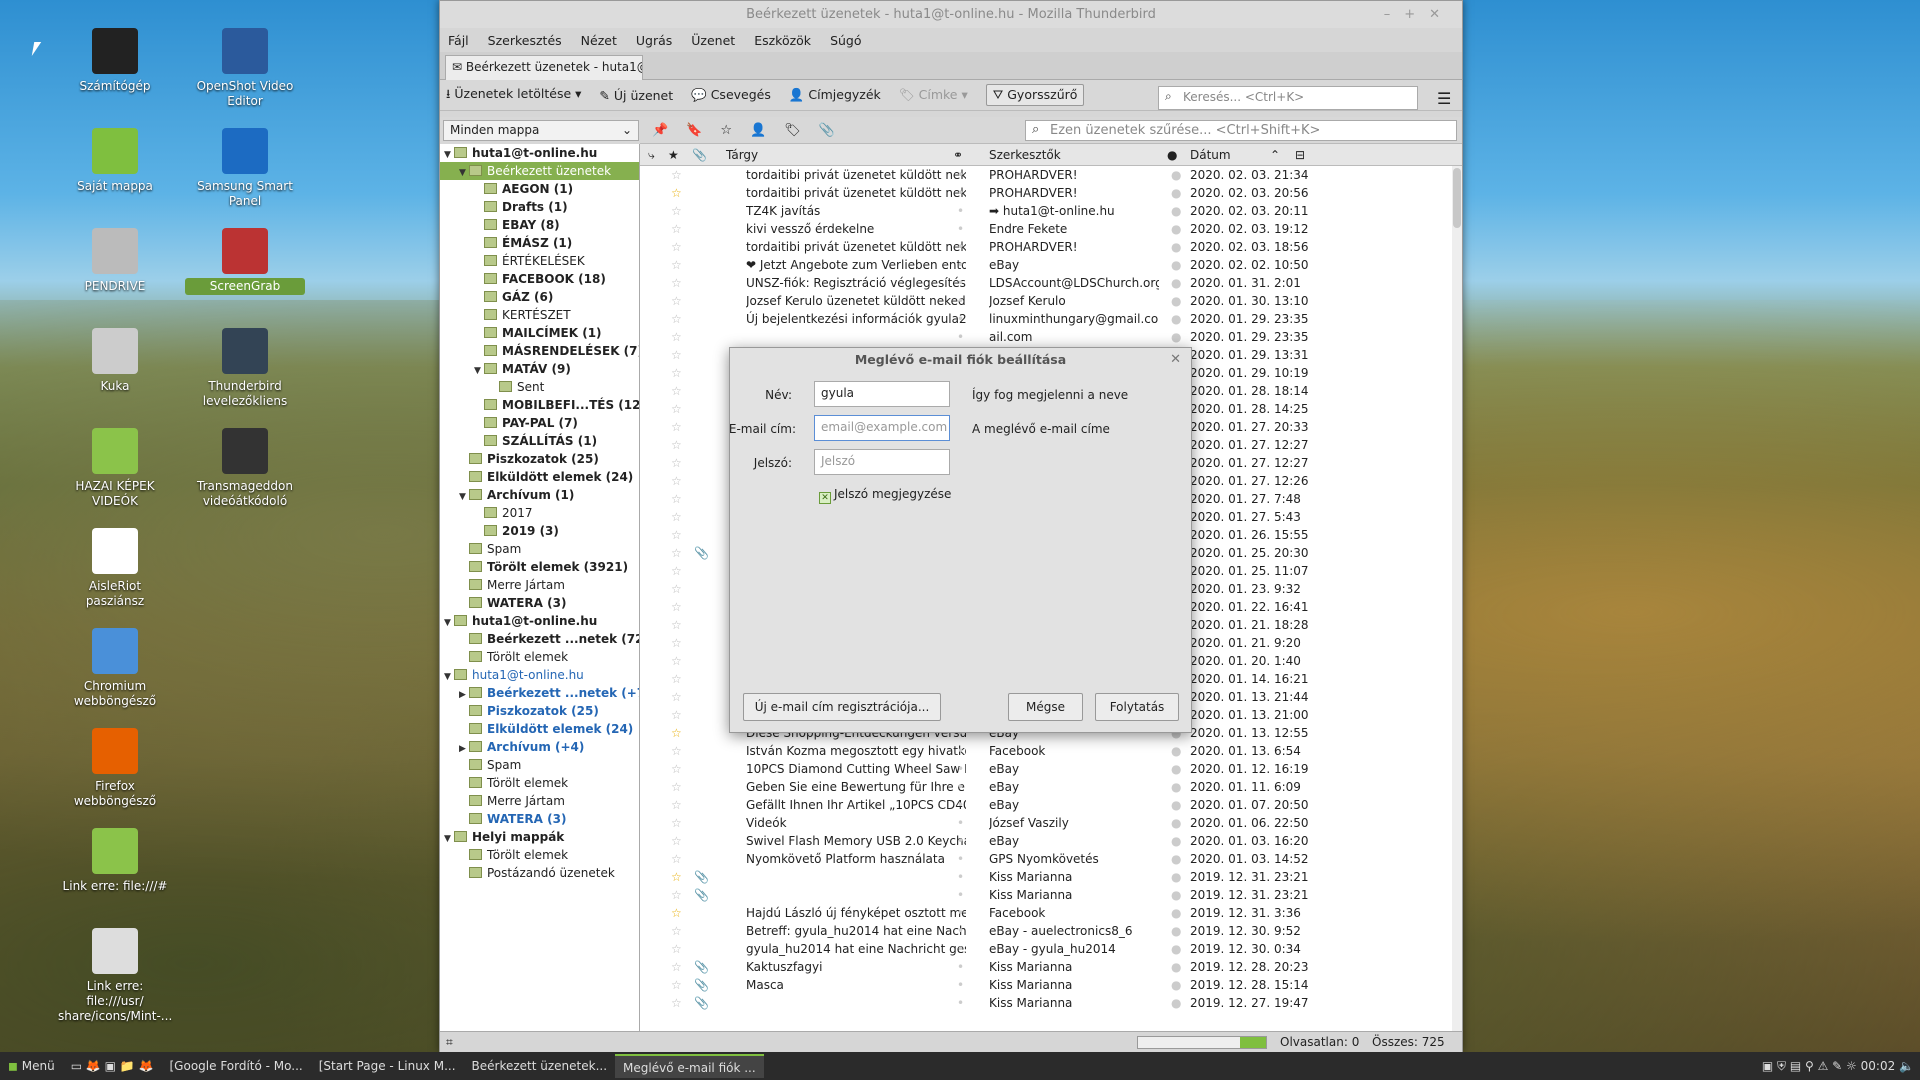  Describe the element at coordinates (636, 95) in the screenshot. I see `write-button: ✎ Új üzenet` at that location.